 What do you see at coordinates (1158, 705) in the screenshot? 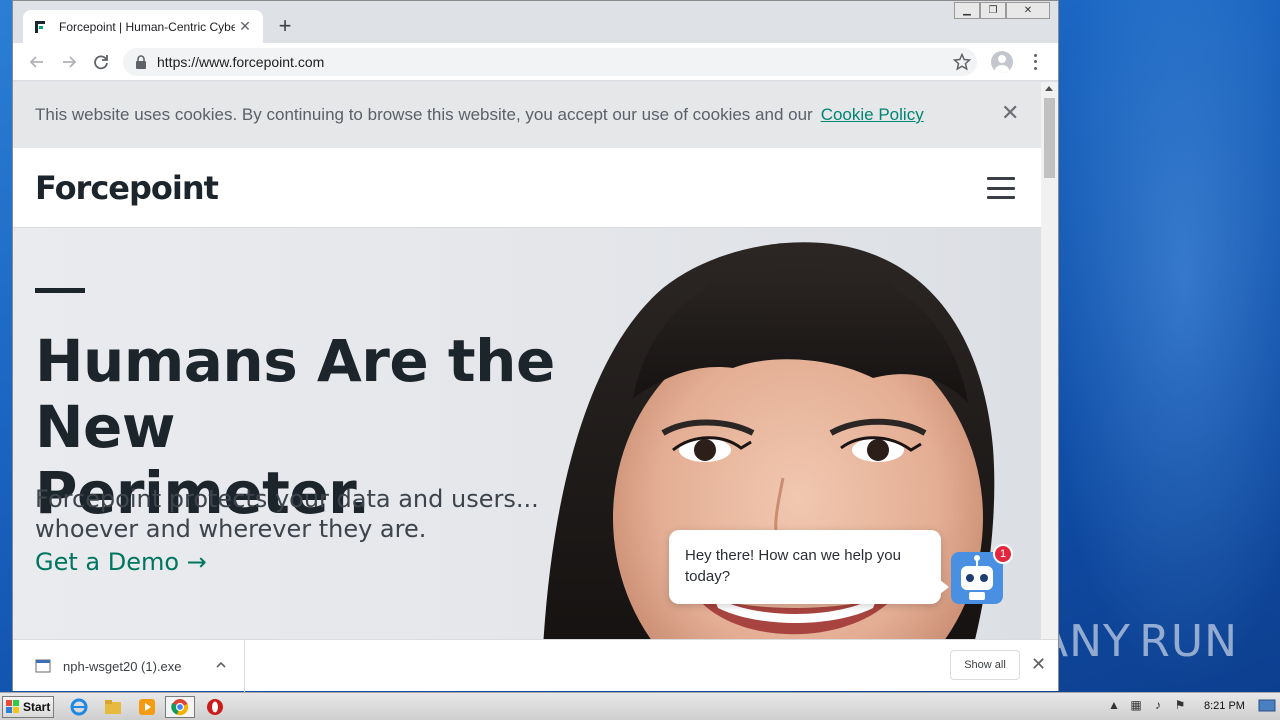
I see `volume-icon: ♪` at bounding box center [1158, 705].